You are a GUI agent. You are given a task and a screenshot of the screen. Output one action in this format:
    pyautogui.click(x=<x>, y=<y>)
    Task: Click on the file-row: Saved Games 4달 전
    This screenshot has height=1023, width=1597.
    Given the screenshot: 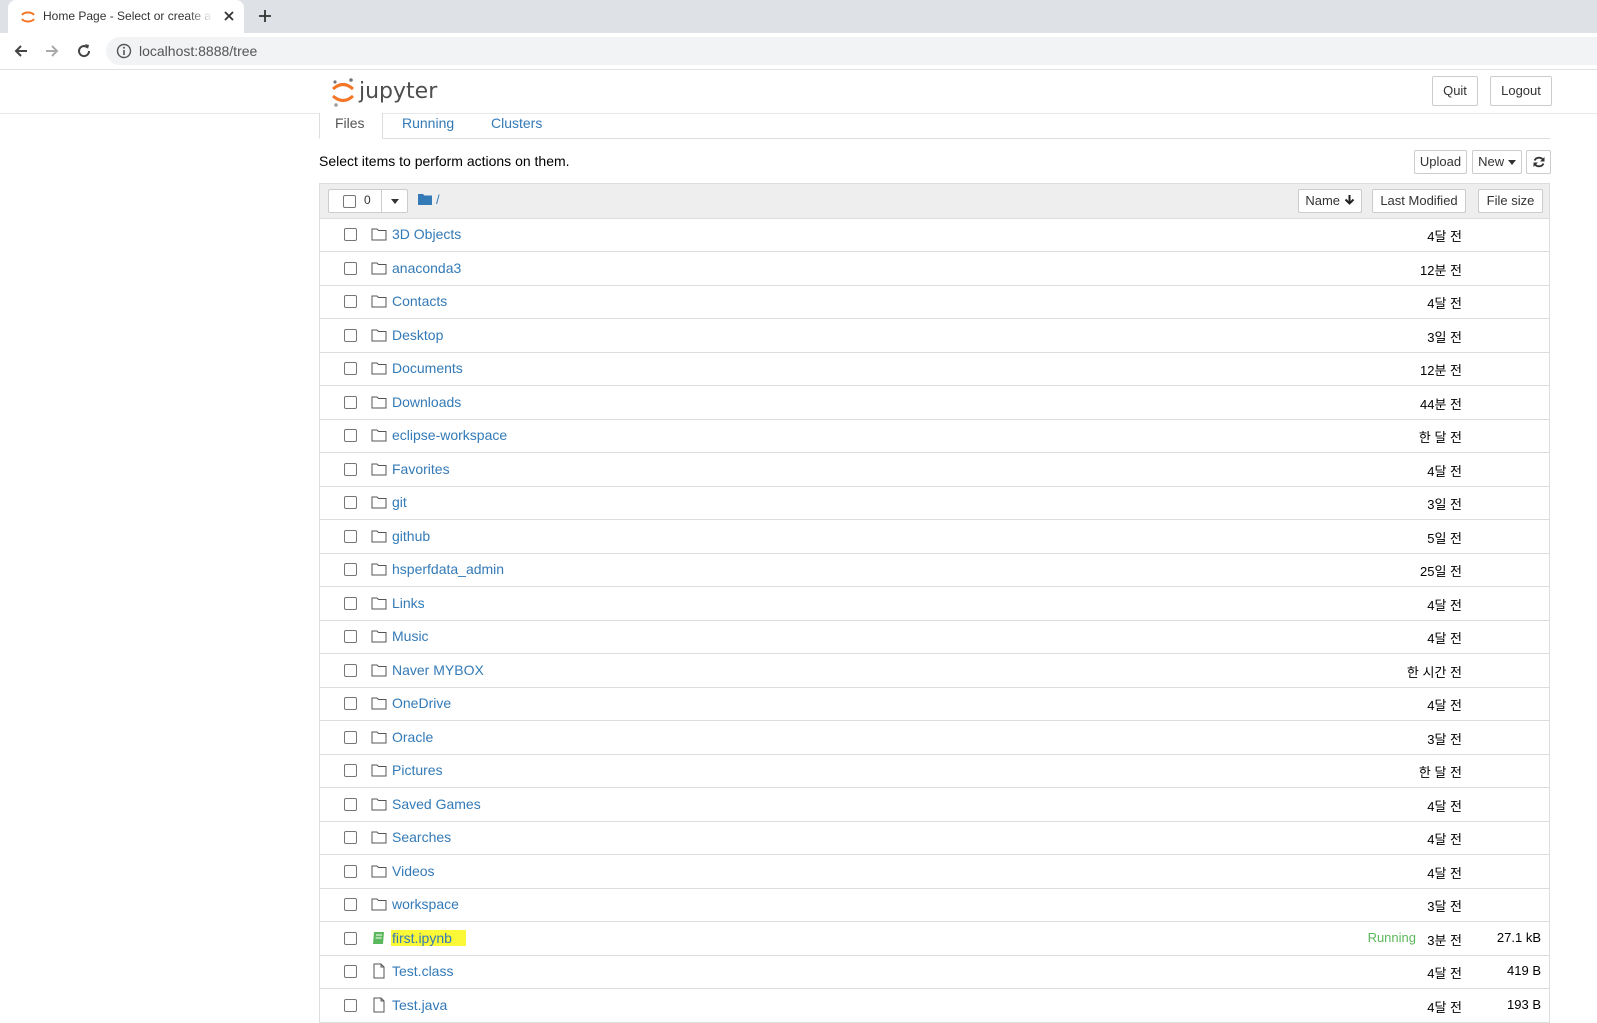 What is the action you would take?
    pyautogui.click(x=934, y=805)
    